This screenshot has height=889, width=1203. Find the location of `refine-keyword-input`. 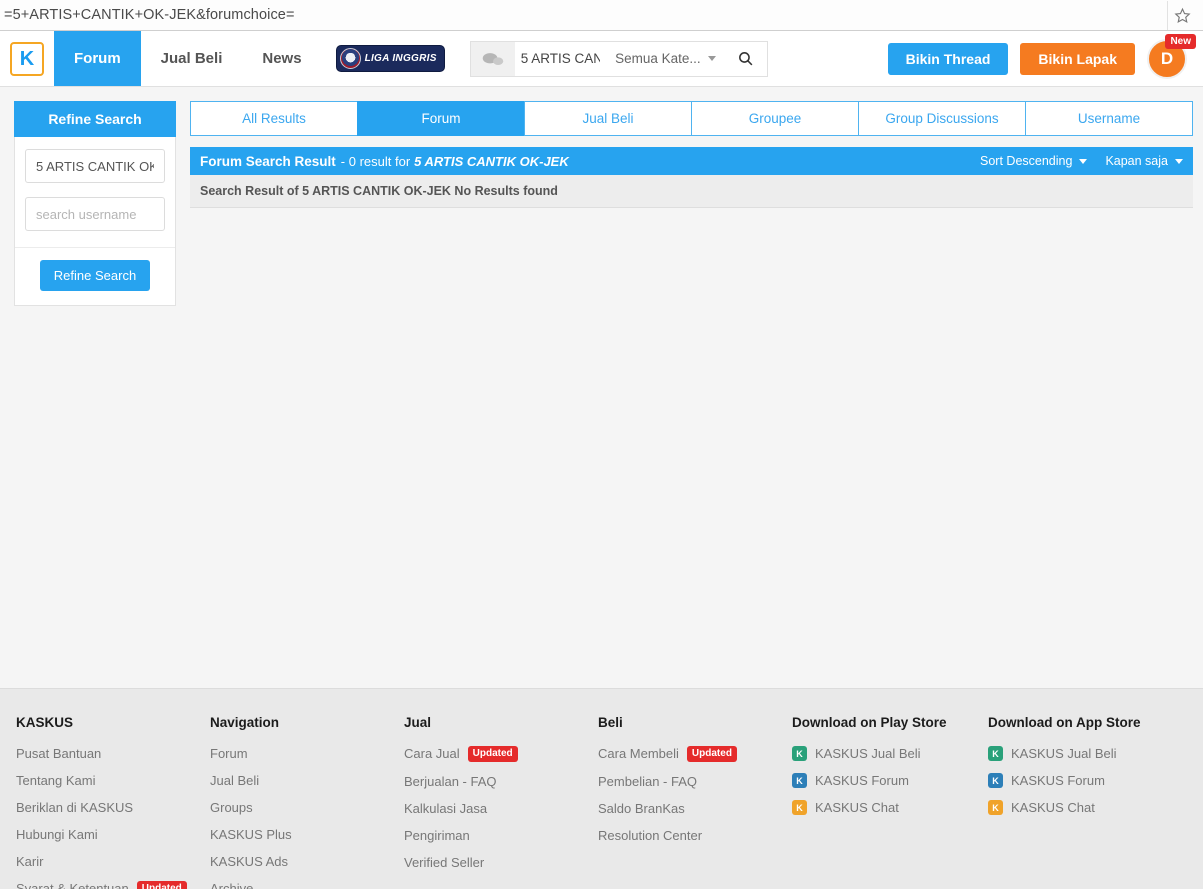

refine-keyword-input is located at coordinates (95, 166).